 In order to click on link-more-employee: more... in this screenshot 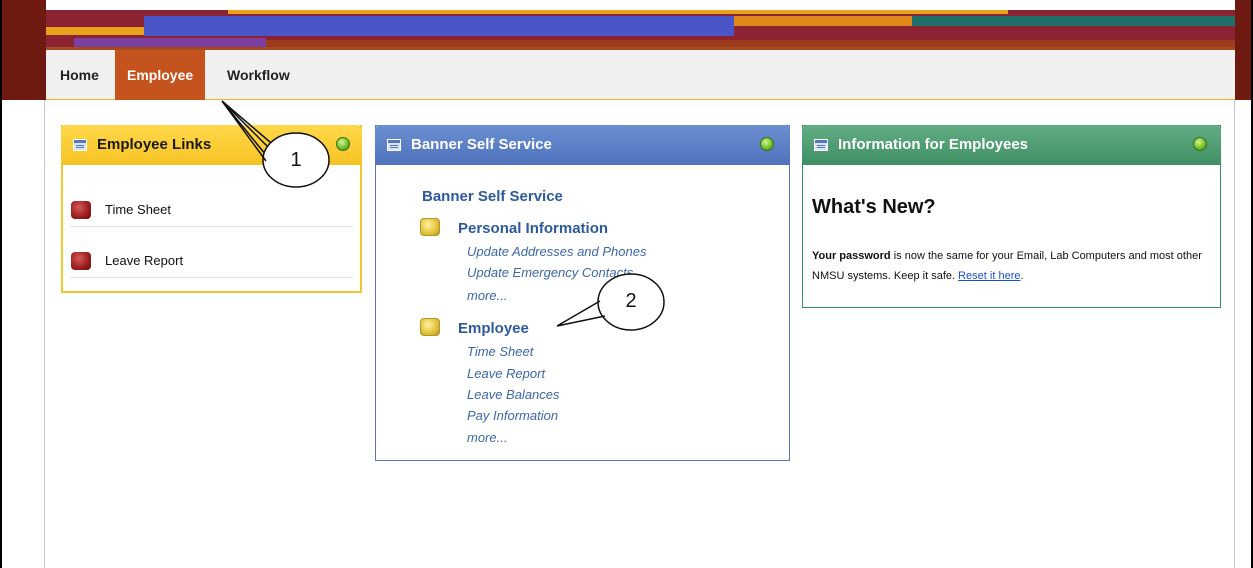, I will do `click(487, 437)`.